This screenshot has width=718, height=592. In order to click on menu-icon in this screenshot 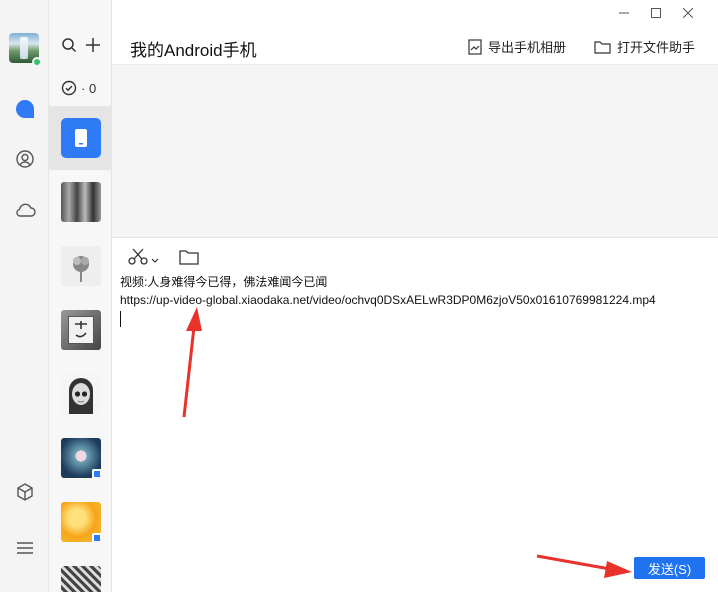, I will do `click(25, 548)`.